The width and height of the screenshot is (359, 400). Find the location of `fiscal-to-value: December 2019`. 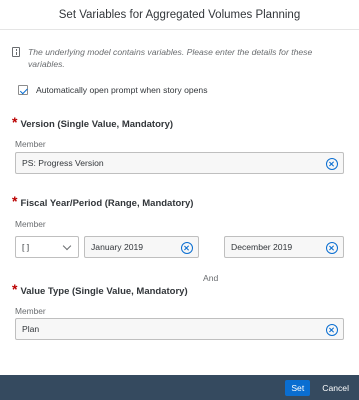

fiscal-to-value: December 2019 is located at coordinates (262, 247).